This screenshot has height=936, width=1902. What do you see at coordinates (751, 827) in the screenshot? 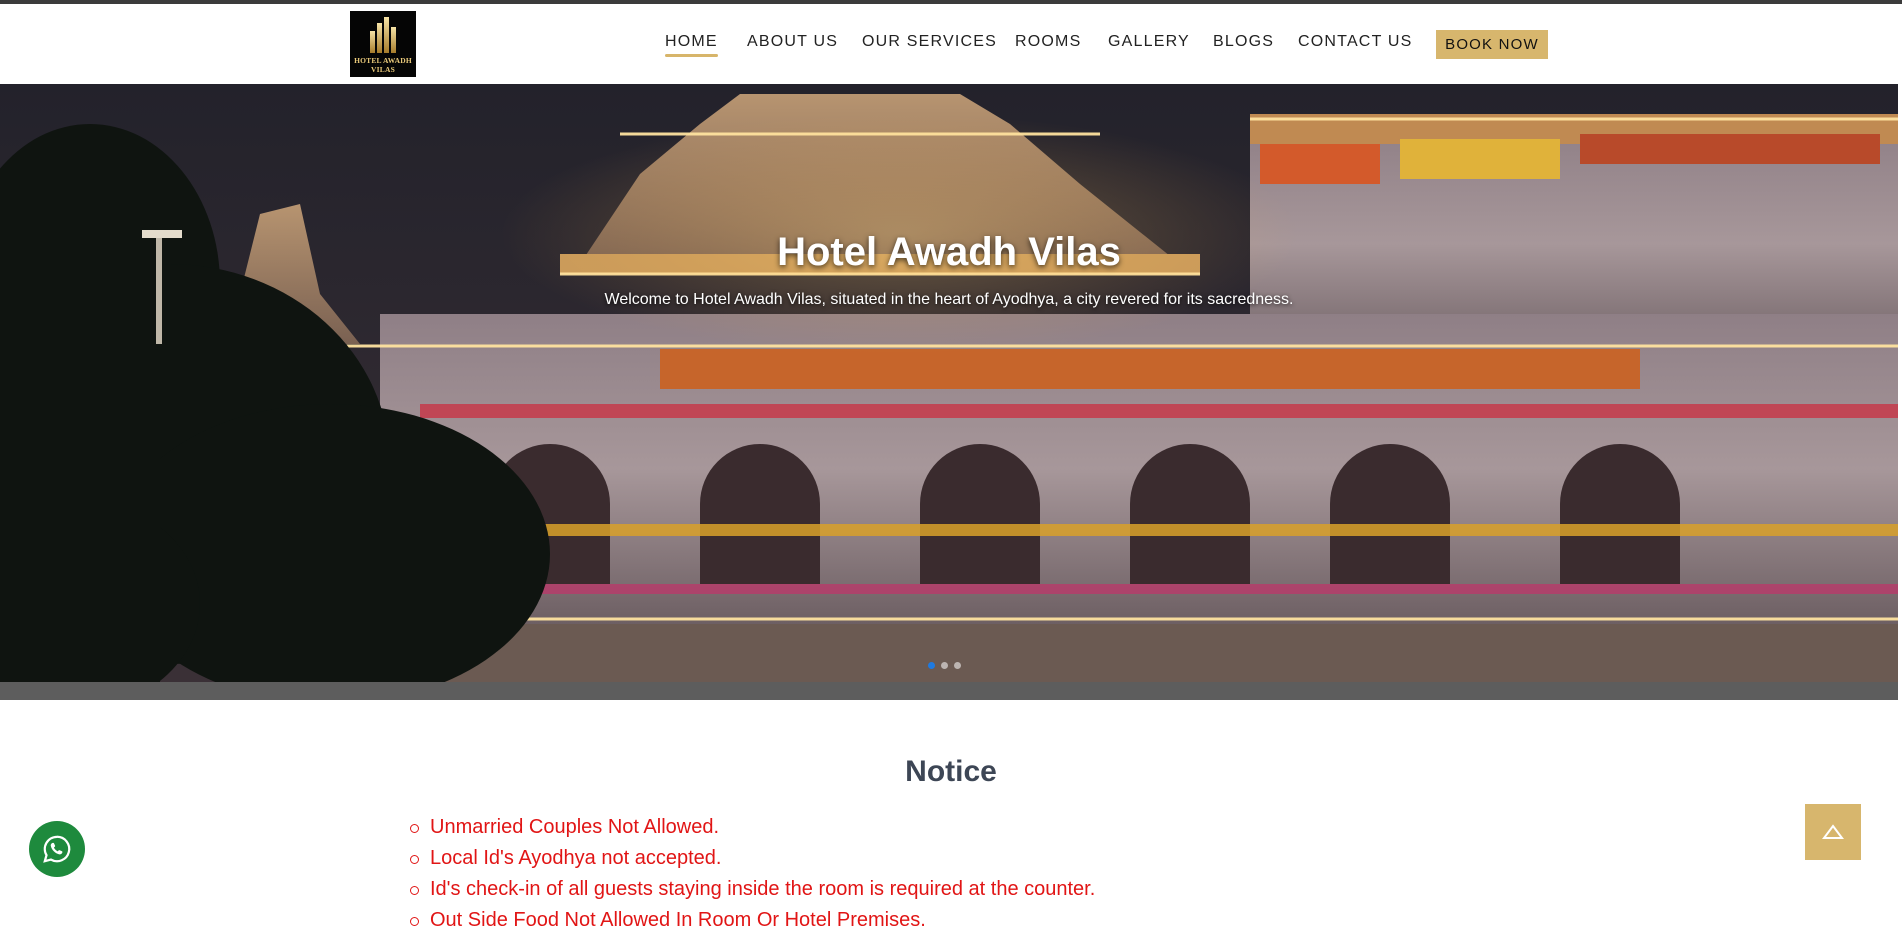
I see `notice-item: Unmarried Couples Not Allowed.` at bounding box center [751, 827].